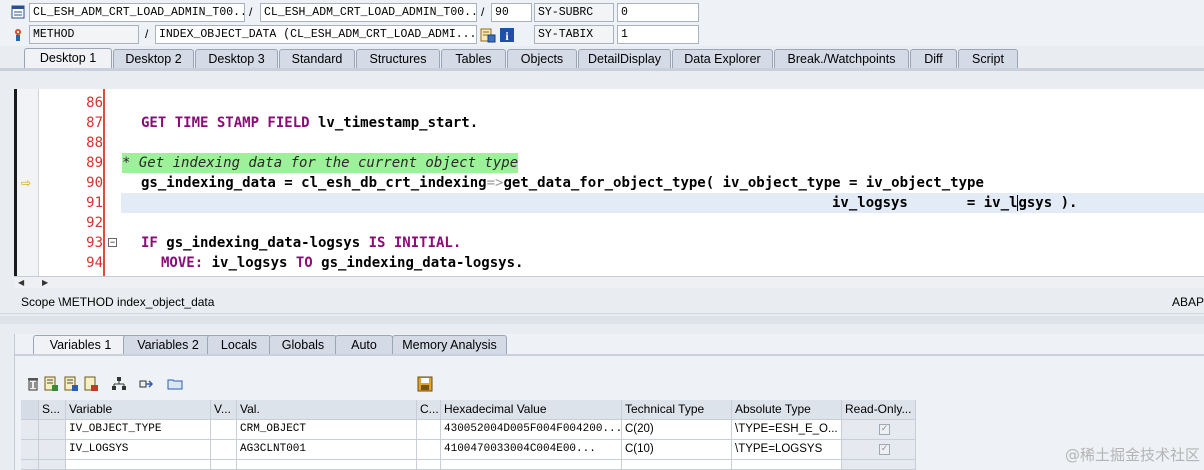 The width and height of the screenshot is (1204, 470). I want to click on code-line: 86, so click(610, 103).